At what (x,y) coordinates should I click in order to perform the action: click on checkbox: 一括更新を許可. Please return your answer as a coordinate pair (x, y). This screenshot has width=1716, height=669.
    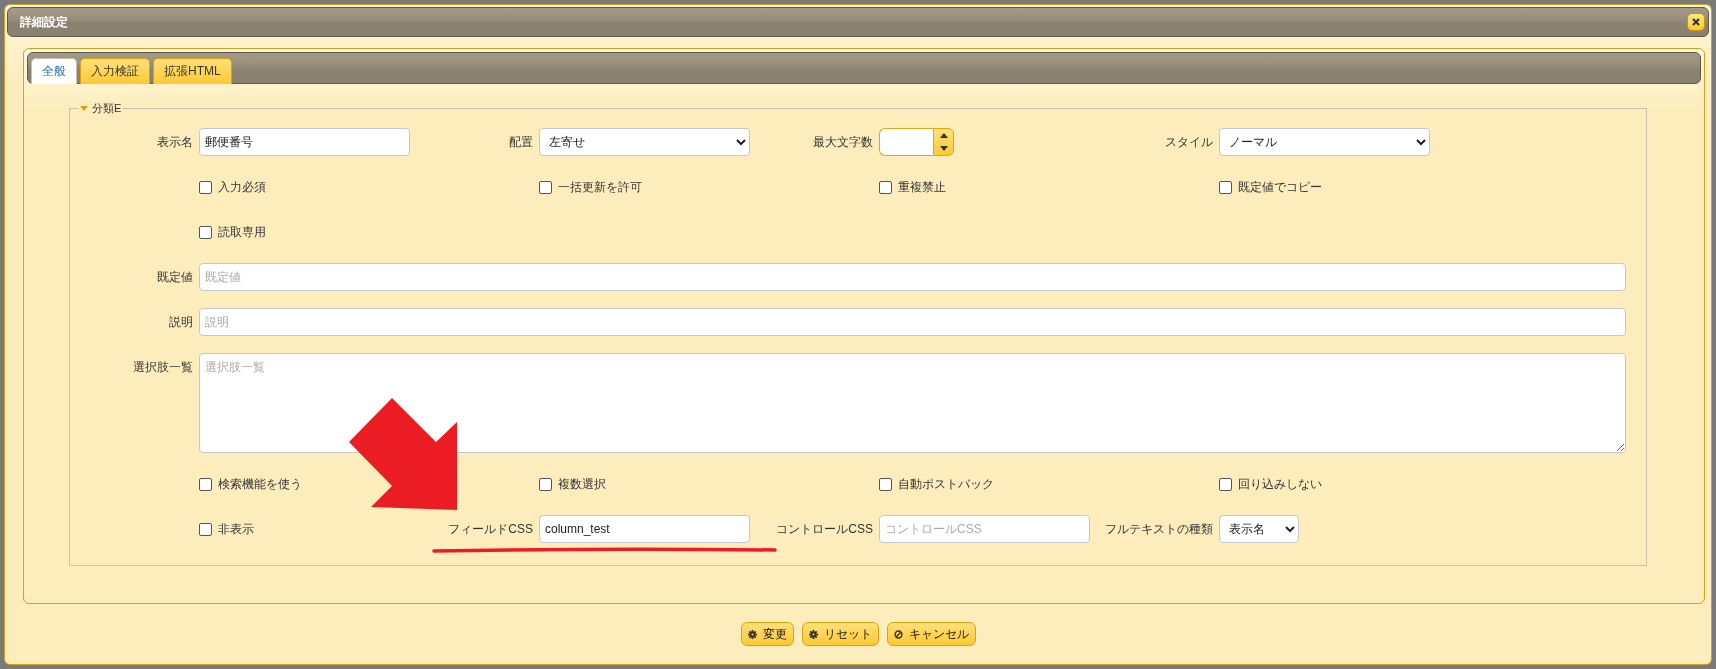
    Looking at the image, I should click on (590, 187).